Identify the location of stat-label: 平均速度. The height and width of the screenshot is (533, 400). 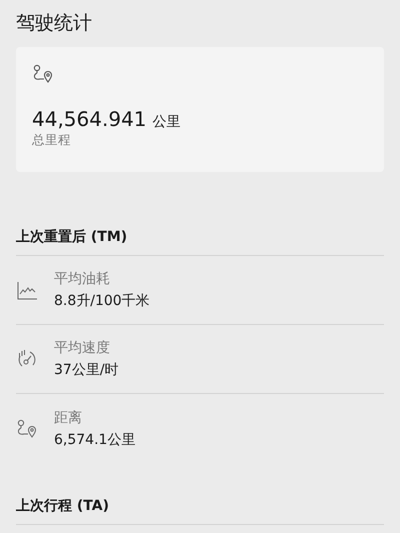
(82, 348).